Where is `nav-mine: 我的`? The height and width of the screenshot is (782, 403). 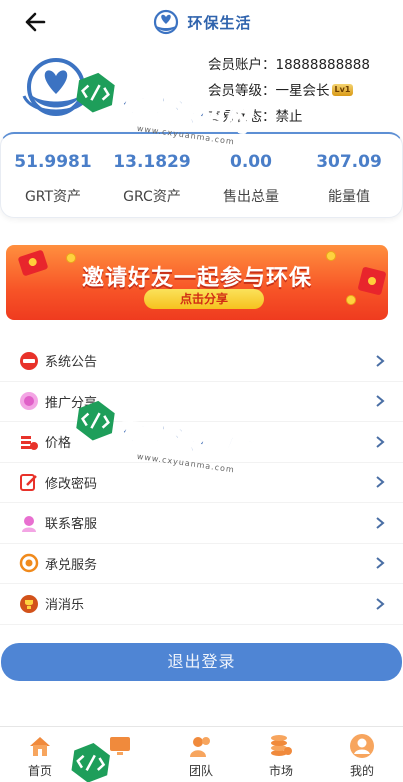
nav-mine: 我的 is located at coordinates (362, 756).